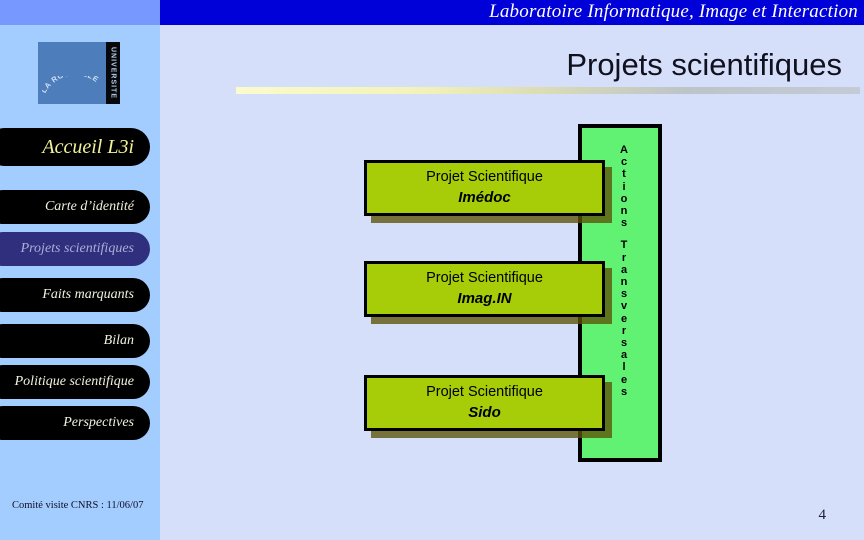 Image resolution: width=864 pixels, height=540 pixels. Describe the element at coordinates (822, 515) in the screenshot. I see `page-number: 4` at that location.